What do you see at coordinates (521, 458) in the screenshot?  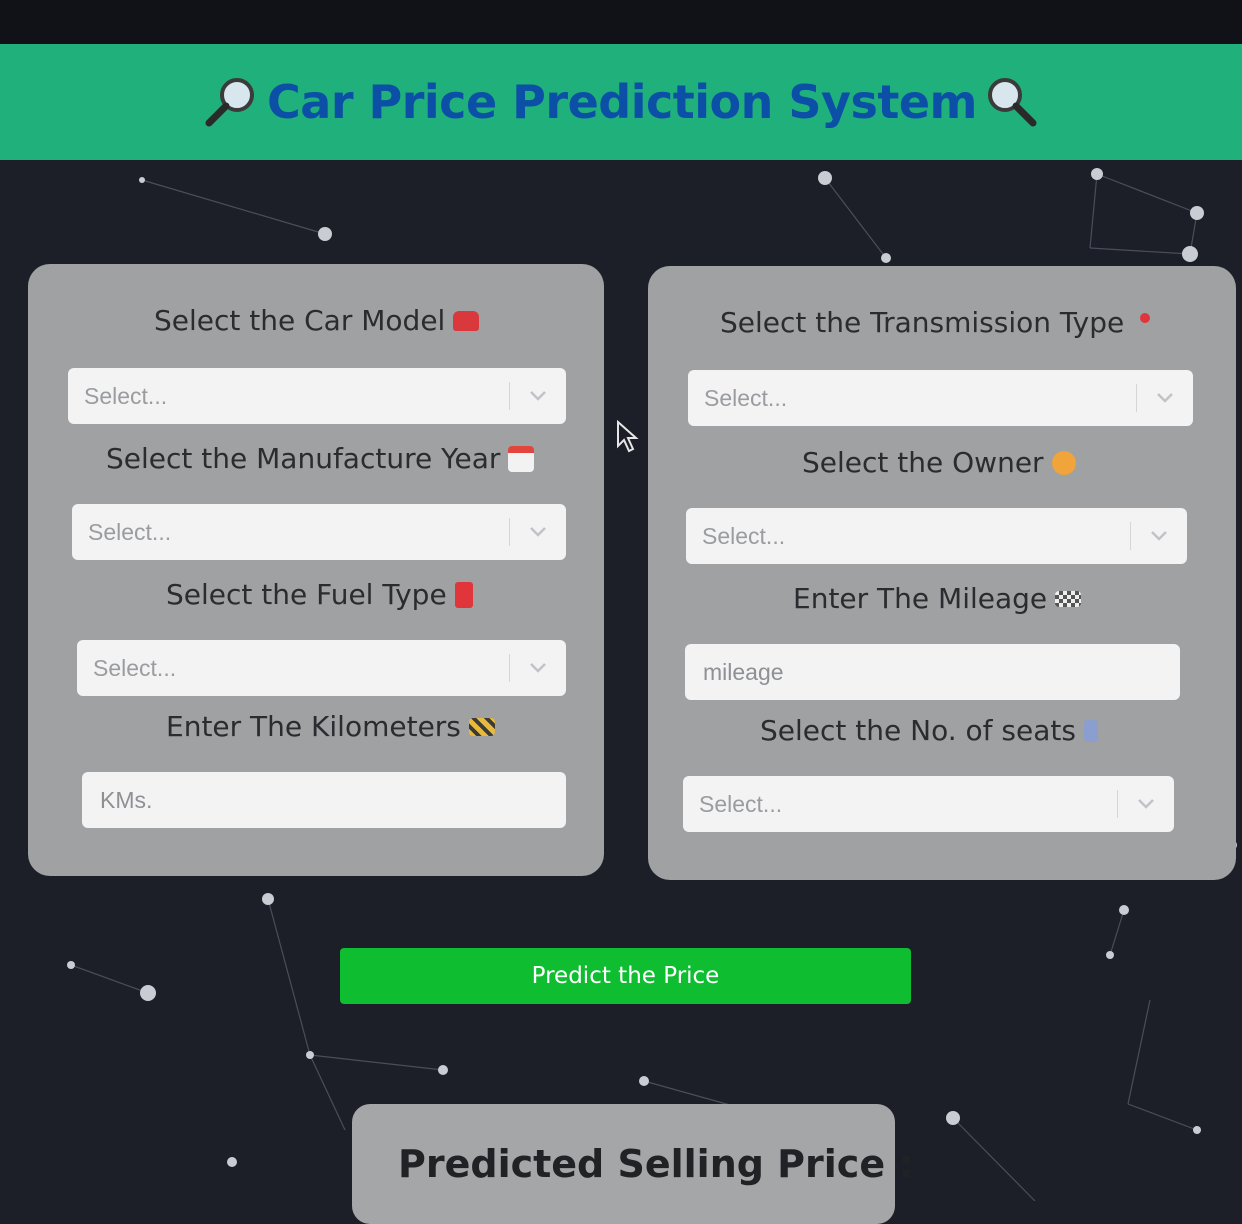 I see `calendar-icon` at bounding box center [521, 458].